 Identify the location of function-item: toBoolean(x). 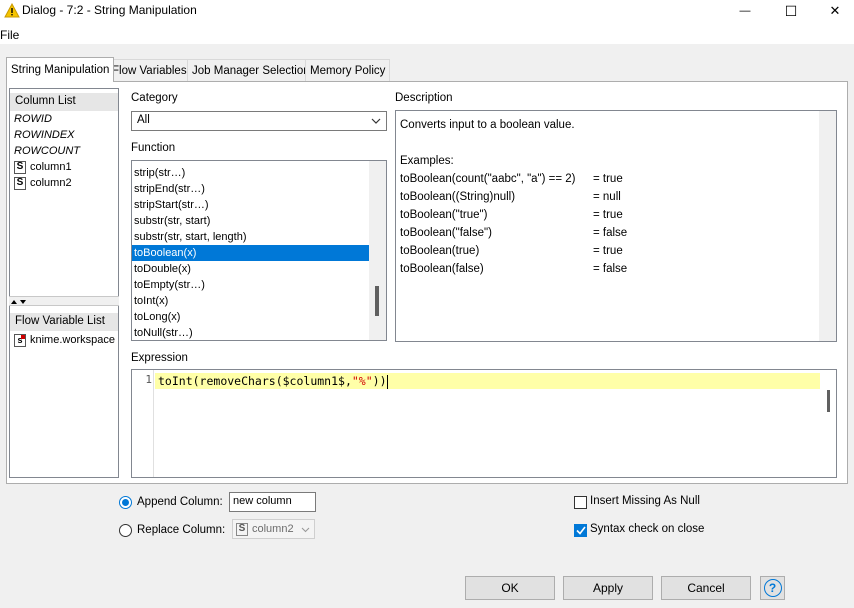
(251, 253).